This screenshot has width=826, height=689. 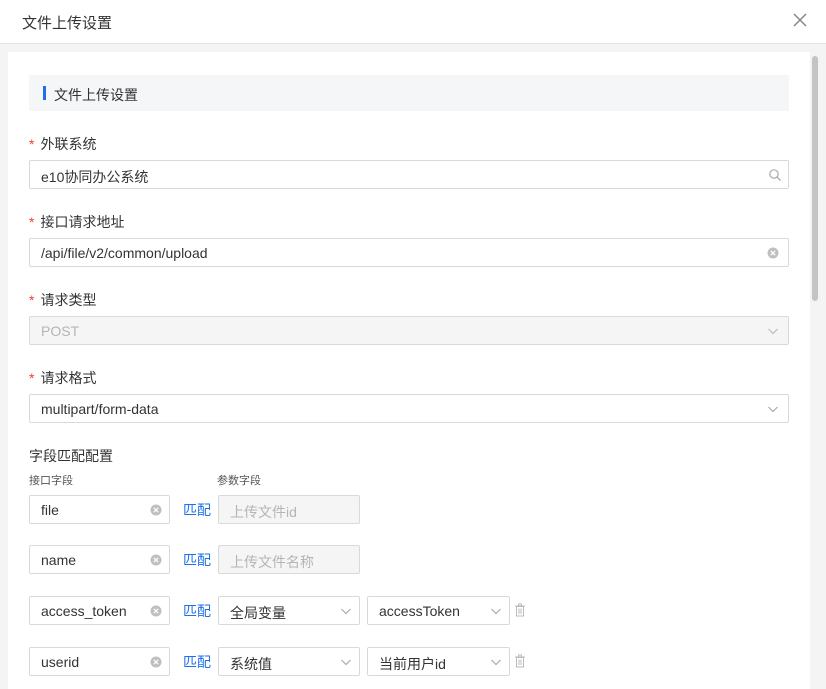 I want to click on field-mapping-title: 字段匹配配置, so click(x=71, y=456).